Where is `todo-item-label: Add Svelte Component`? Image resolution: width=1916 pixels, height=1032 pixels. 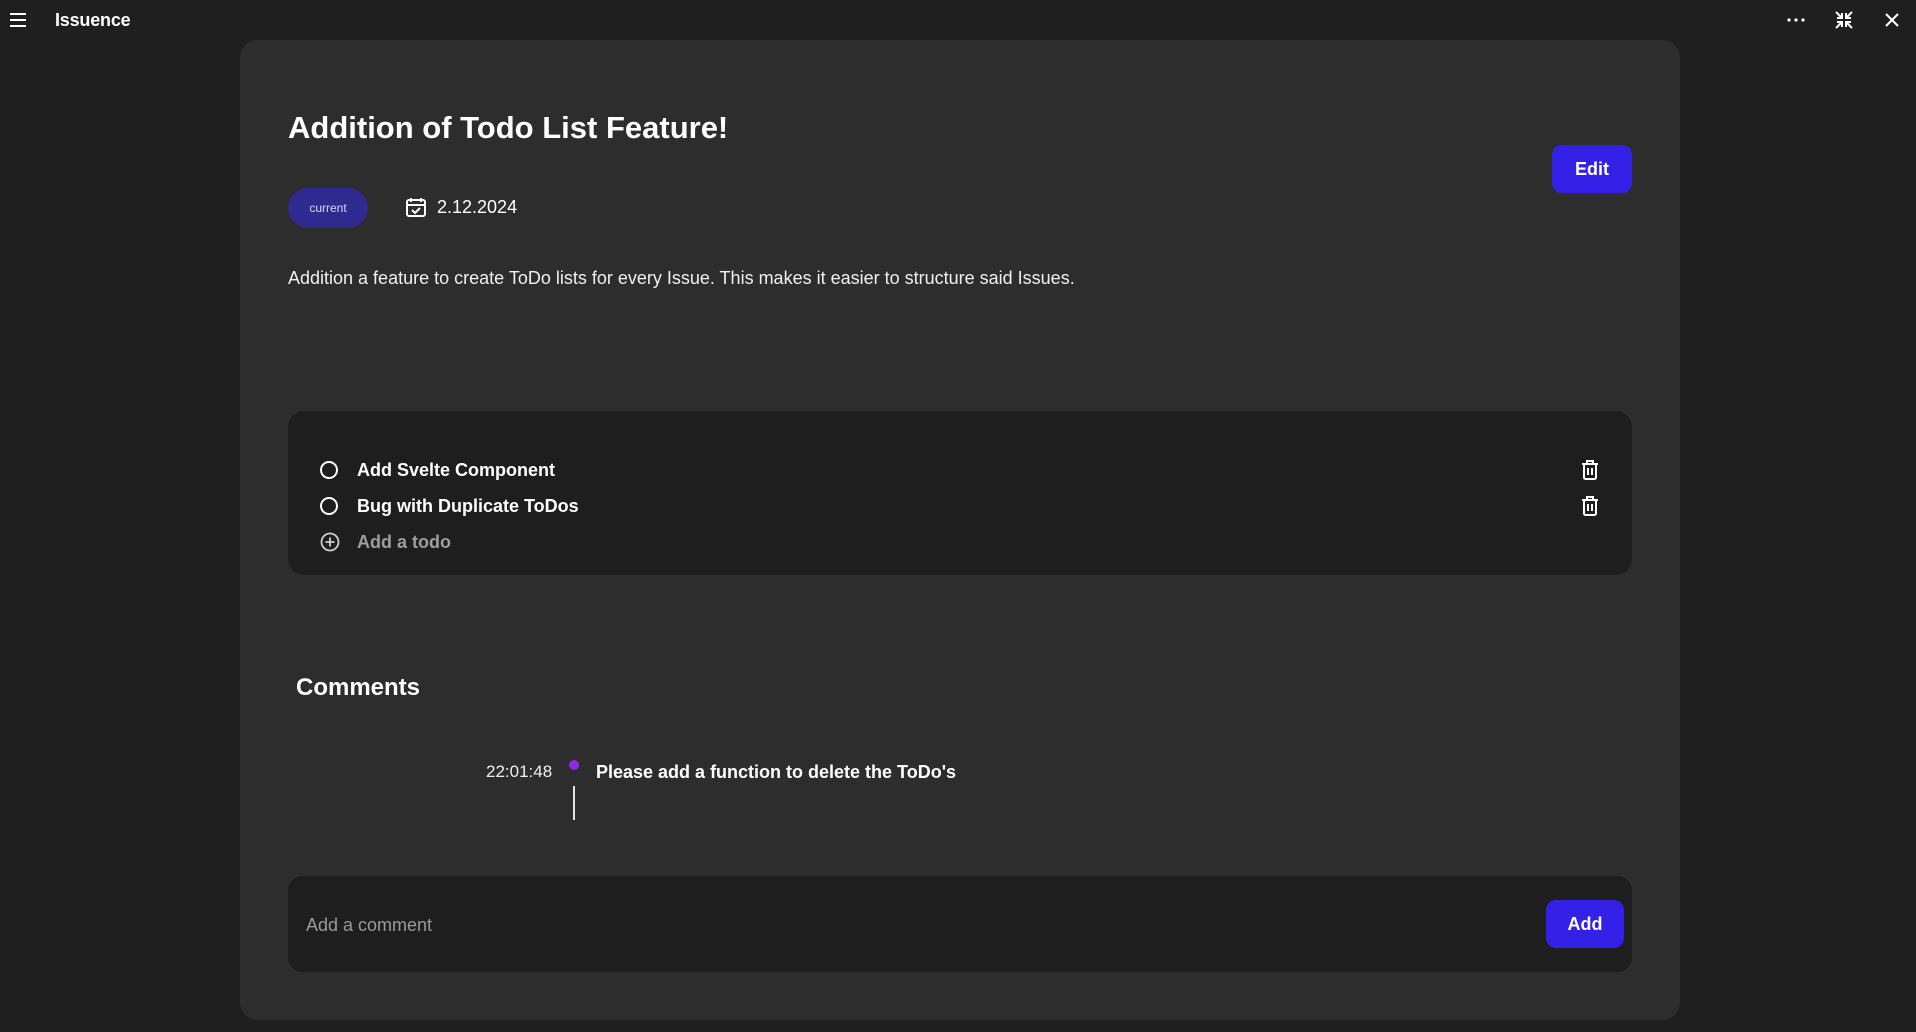
todo-item-label: Add Svelte Component is located at coordinates (456, 469).